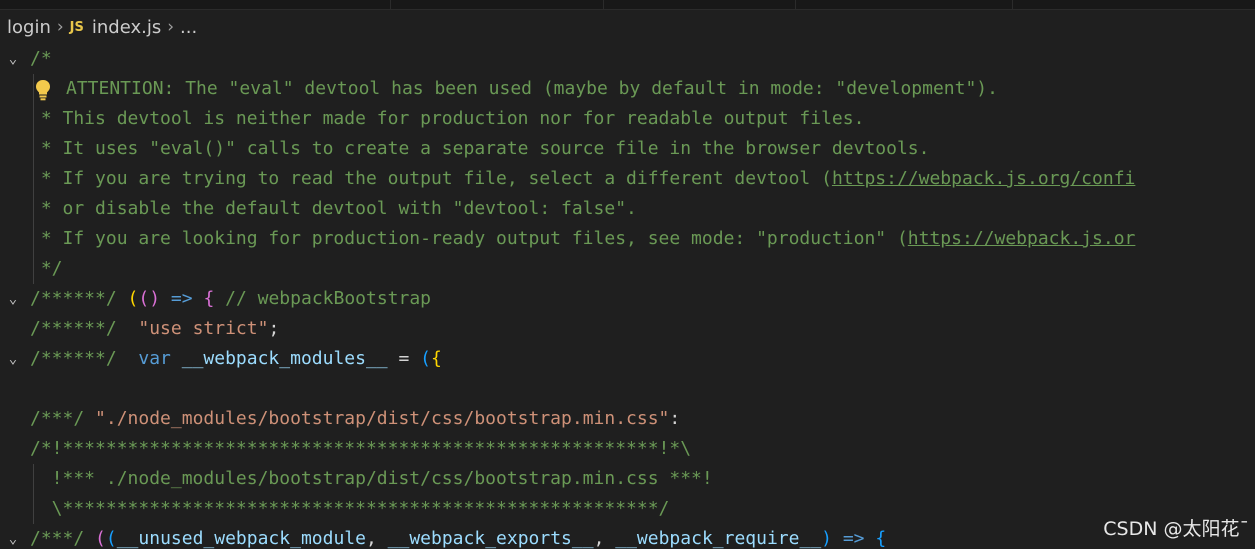 This screenshot has height=549, width=1255. Describe the element at coordinates (627, 299) in the screenshot. I see `code-line: ⌄ /******/ (() => { // webpackBootstrap` at that location.